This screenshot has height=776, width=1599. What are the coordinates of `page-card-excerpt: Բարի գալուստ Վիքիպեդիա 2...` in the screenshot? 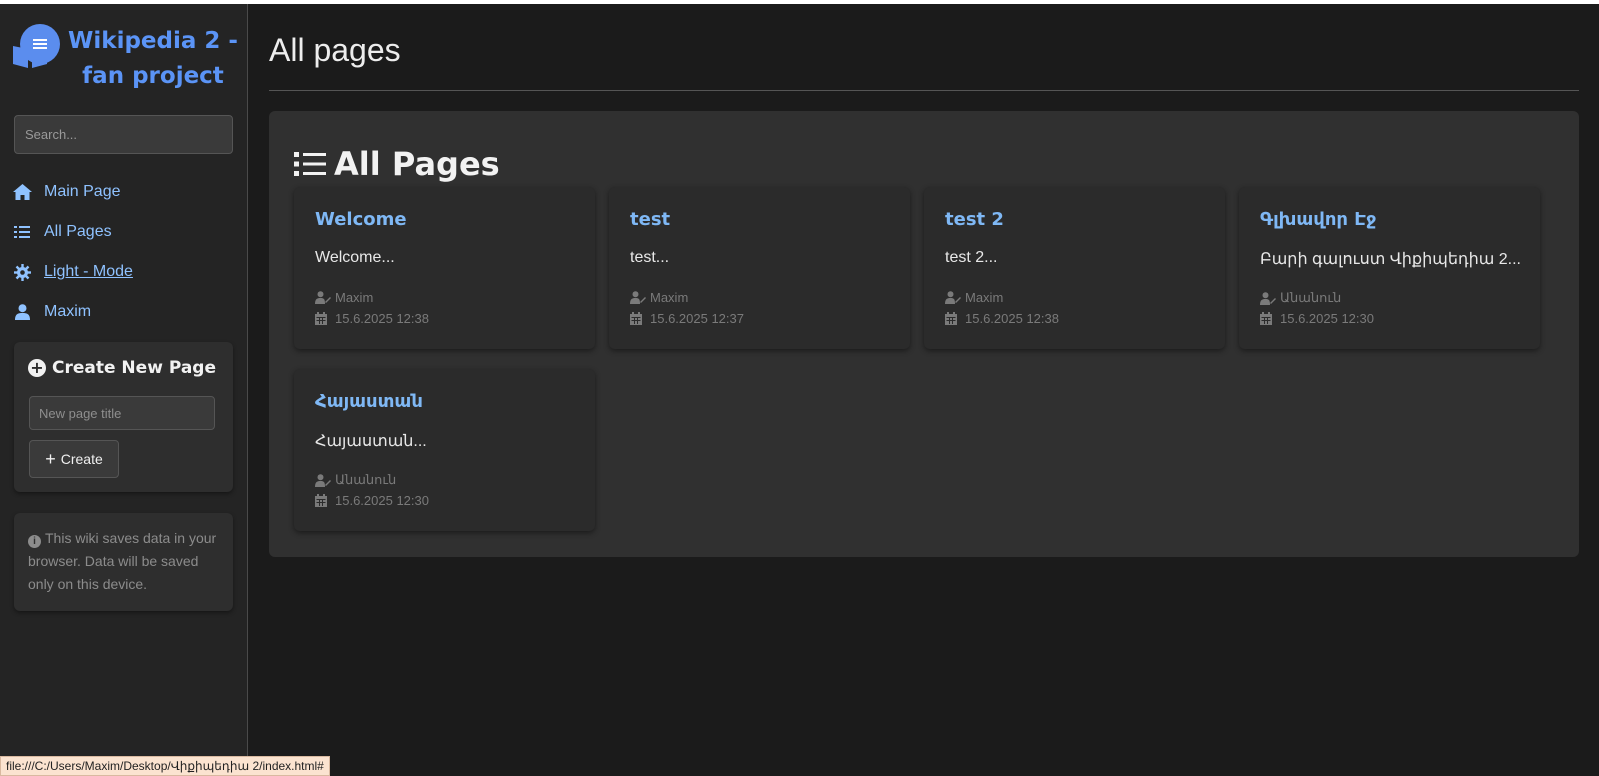 It's located at (1390, 259).